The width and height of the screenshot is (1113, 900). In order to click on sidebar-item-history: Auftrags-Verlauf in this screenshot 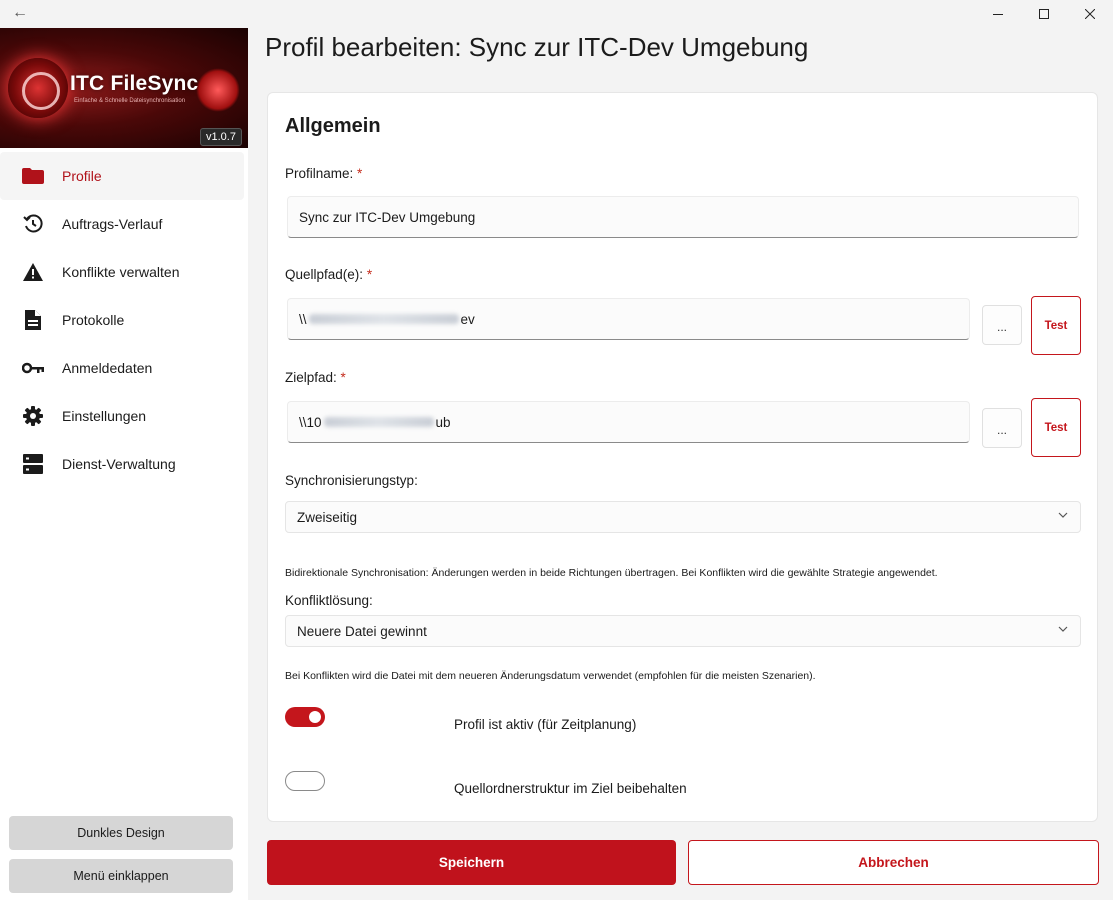, I will do `click(124, 224)`.